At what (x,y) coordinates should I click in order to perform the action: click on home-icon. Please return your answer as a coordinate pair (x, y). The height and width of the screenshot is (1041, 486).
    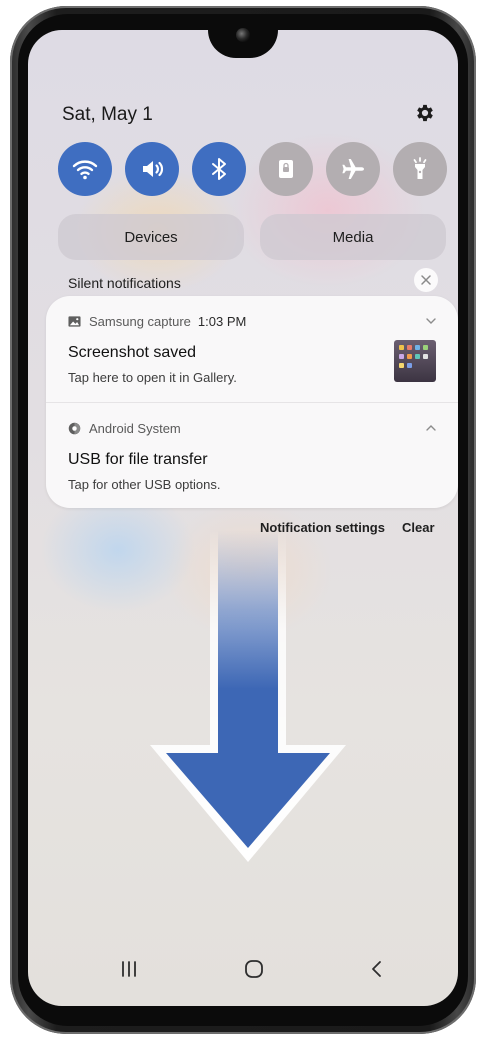
    Looking at the image, I should click on (254, 969).